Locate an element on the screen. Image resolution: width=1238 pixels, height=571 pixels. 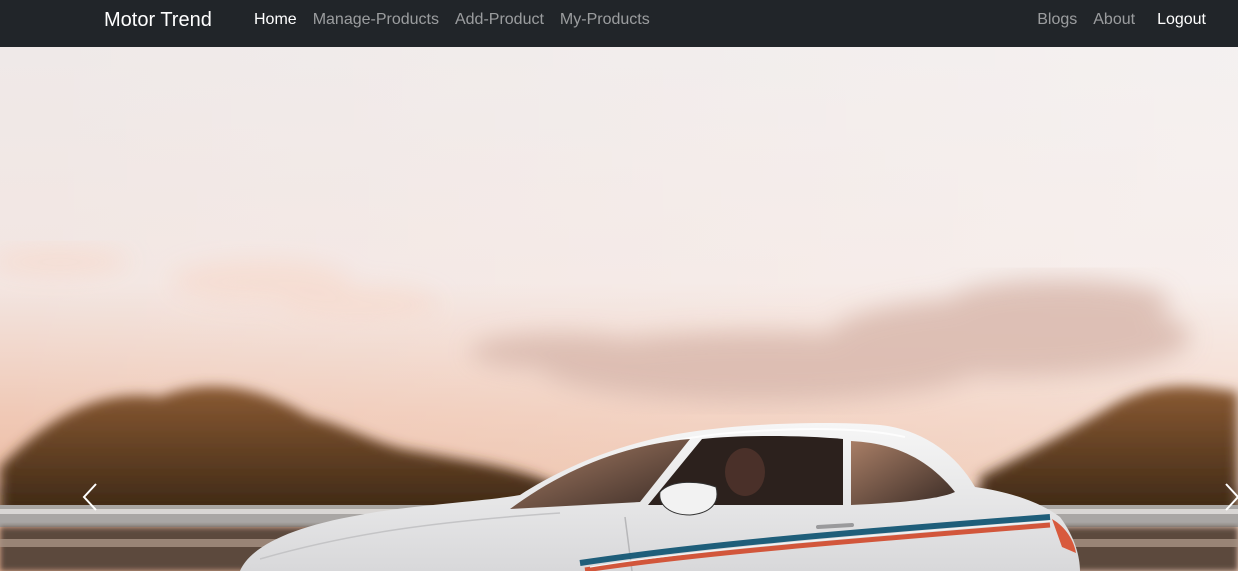
nav-home-link: Home is located at coordinates (275, 20).